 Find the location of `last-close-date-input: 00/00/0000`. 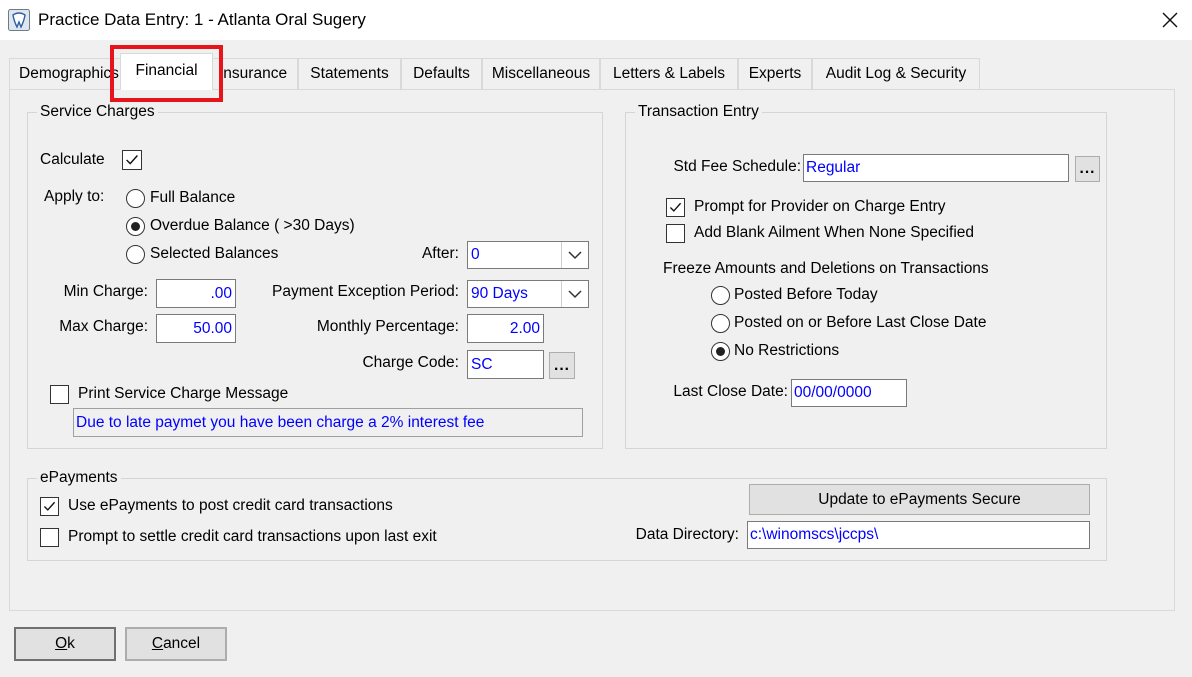

last-close-date-input: 00/00/0000 is located at coordinates (849, 393).